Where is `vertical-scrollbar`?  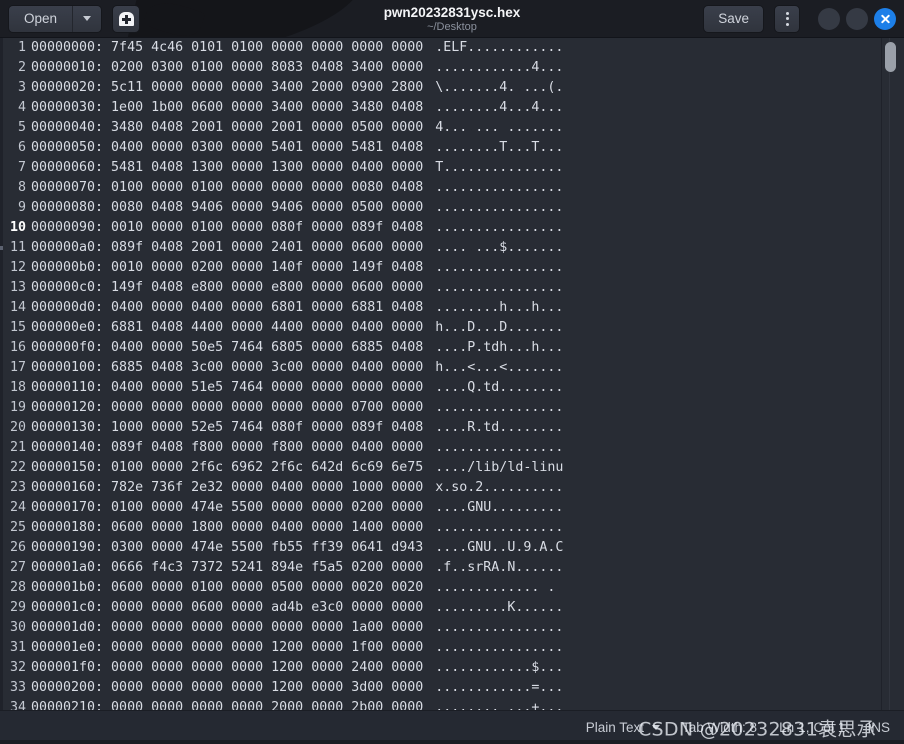
vertical-scrollbar is located at coordinates (883, 374).